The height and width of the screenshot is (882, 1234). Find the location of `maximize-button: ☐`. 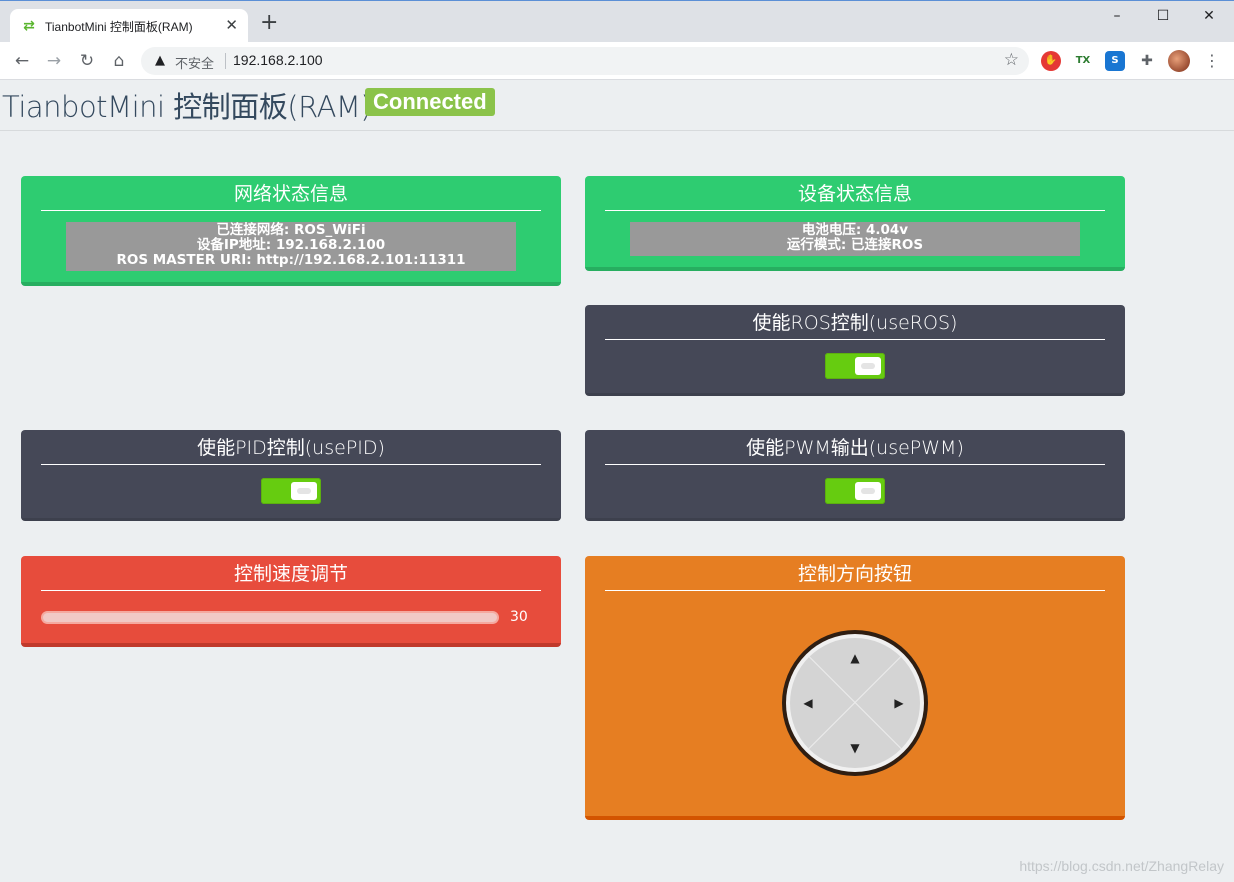

maximize-button: ☐ is located at coordinates (1163, 16).